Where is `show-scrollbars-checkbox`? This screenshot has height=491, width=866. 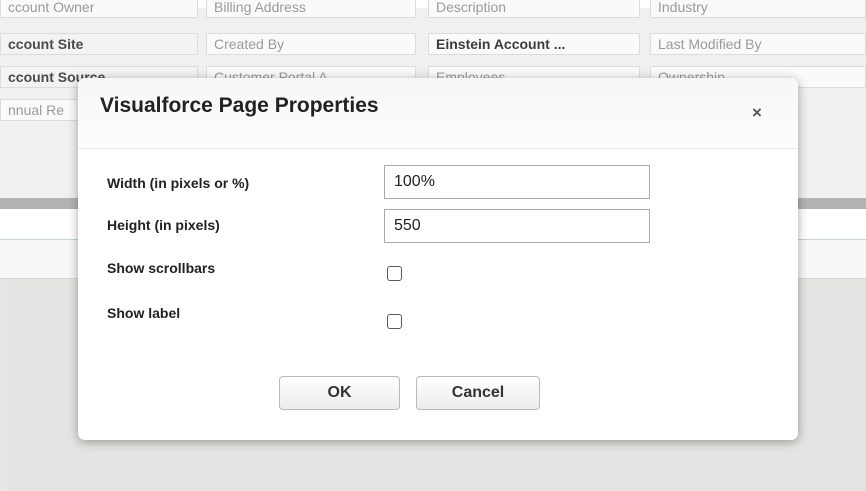
show-scrollbars-checkbox is located at coordinates (394, 273).